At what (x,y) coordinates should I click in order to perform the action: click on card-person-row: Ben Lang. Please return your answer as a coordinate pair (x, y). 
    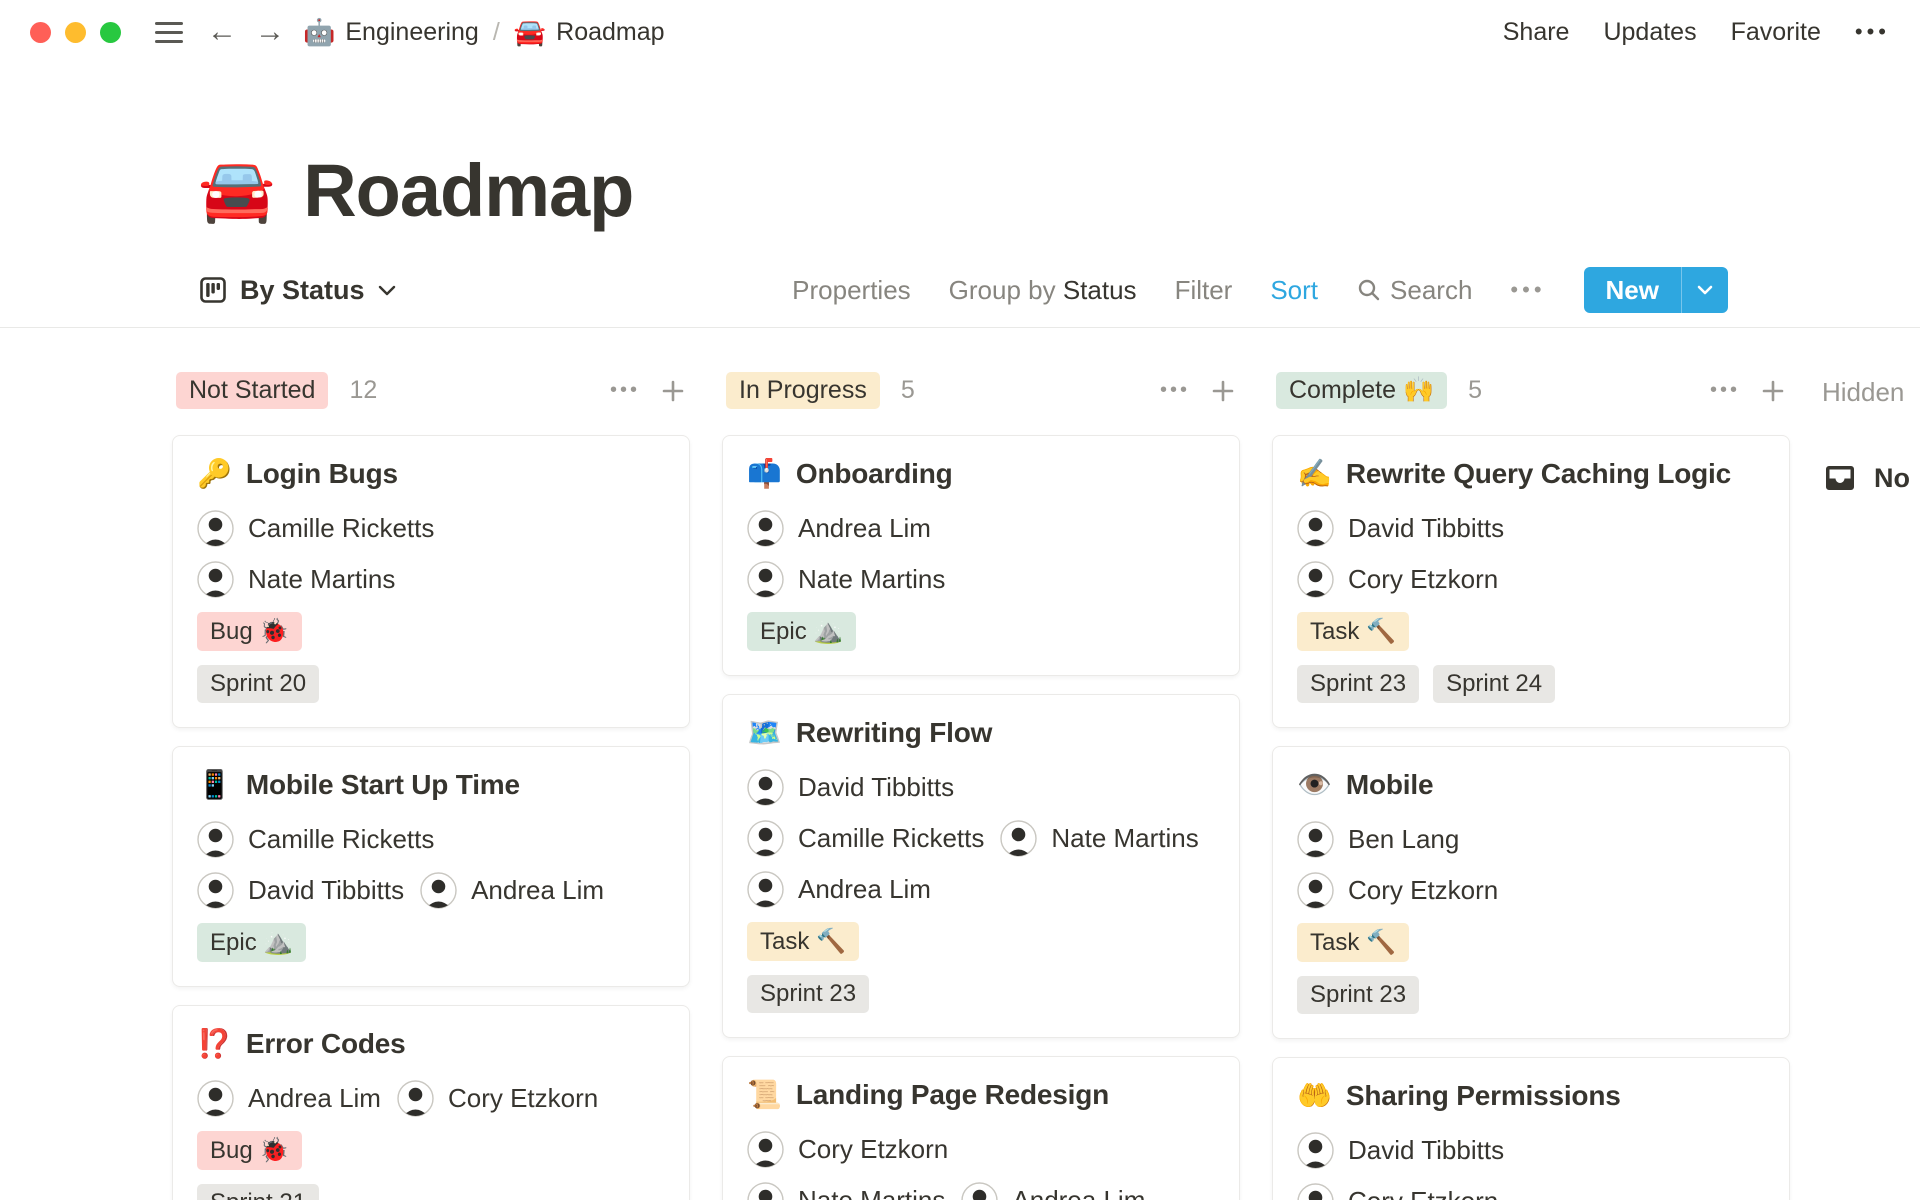
    Looking at the image, I should click on (1531, 839).